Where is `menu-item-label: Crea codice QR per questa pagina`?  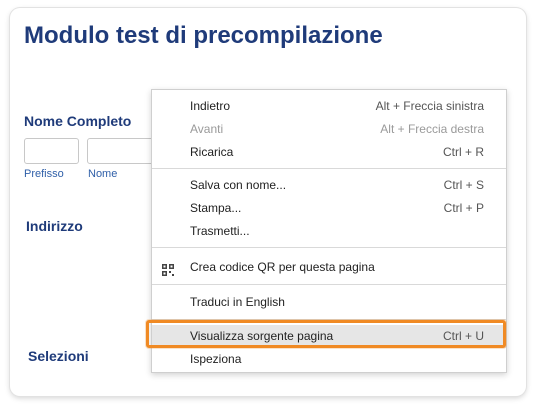 menu-item-label: Crea codice QR per questa pagina is located at coordinates (282, 267).